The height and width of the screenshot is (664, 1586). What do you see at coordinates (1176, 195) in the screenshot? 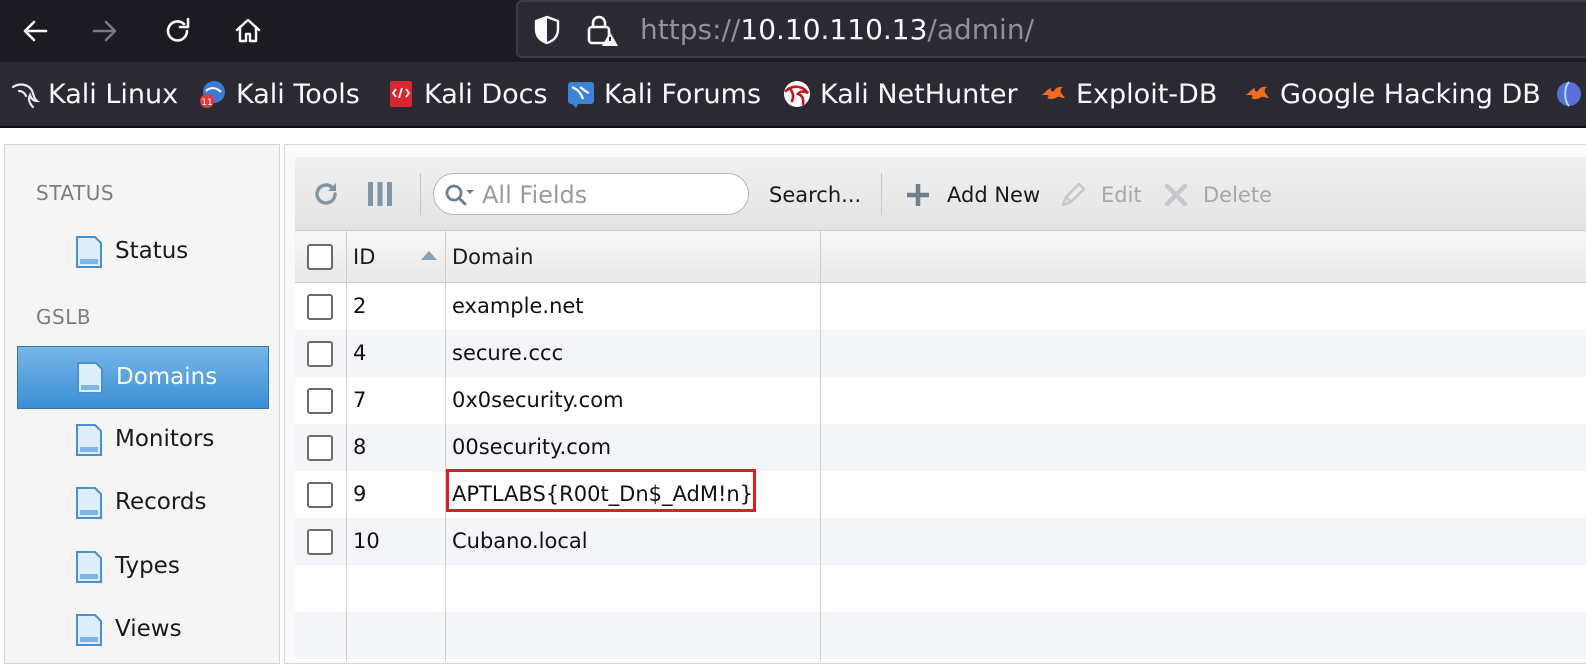
I see `delete-x-icon` at bounding box center [1176, 195].